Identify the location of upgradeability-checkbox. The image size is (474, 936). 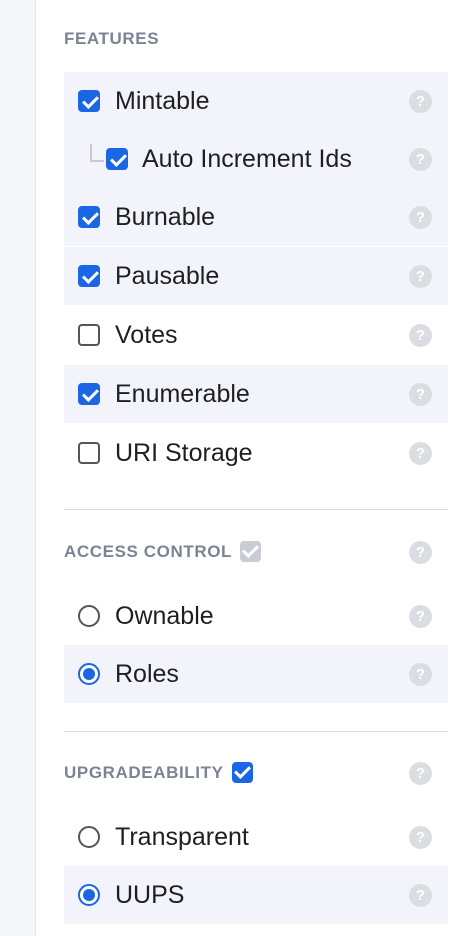
(242, 772).